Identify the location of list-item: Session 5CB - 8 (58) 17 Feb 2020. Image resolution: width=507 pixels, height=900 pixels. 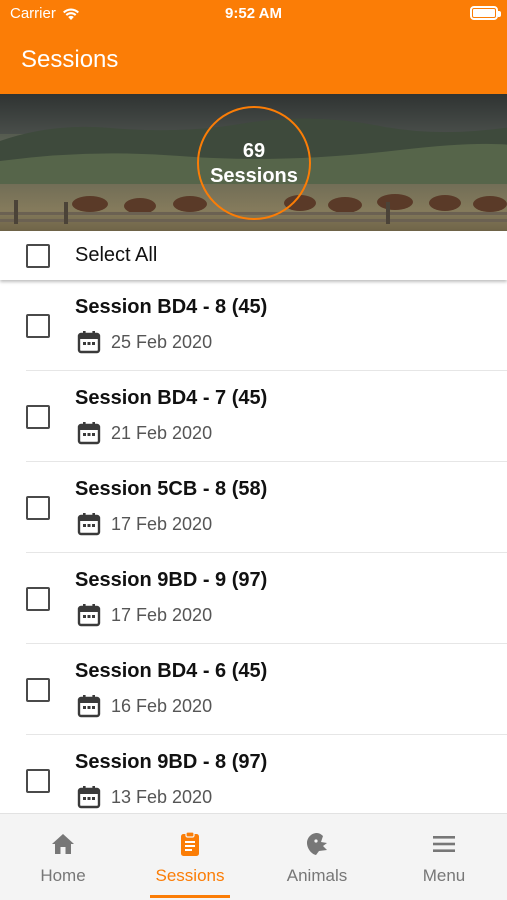
(253, 507).